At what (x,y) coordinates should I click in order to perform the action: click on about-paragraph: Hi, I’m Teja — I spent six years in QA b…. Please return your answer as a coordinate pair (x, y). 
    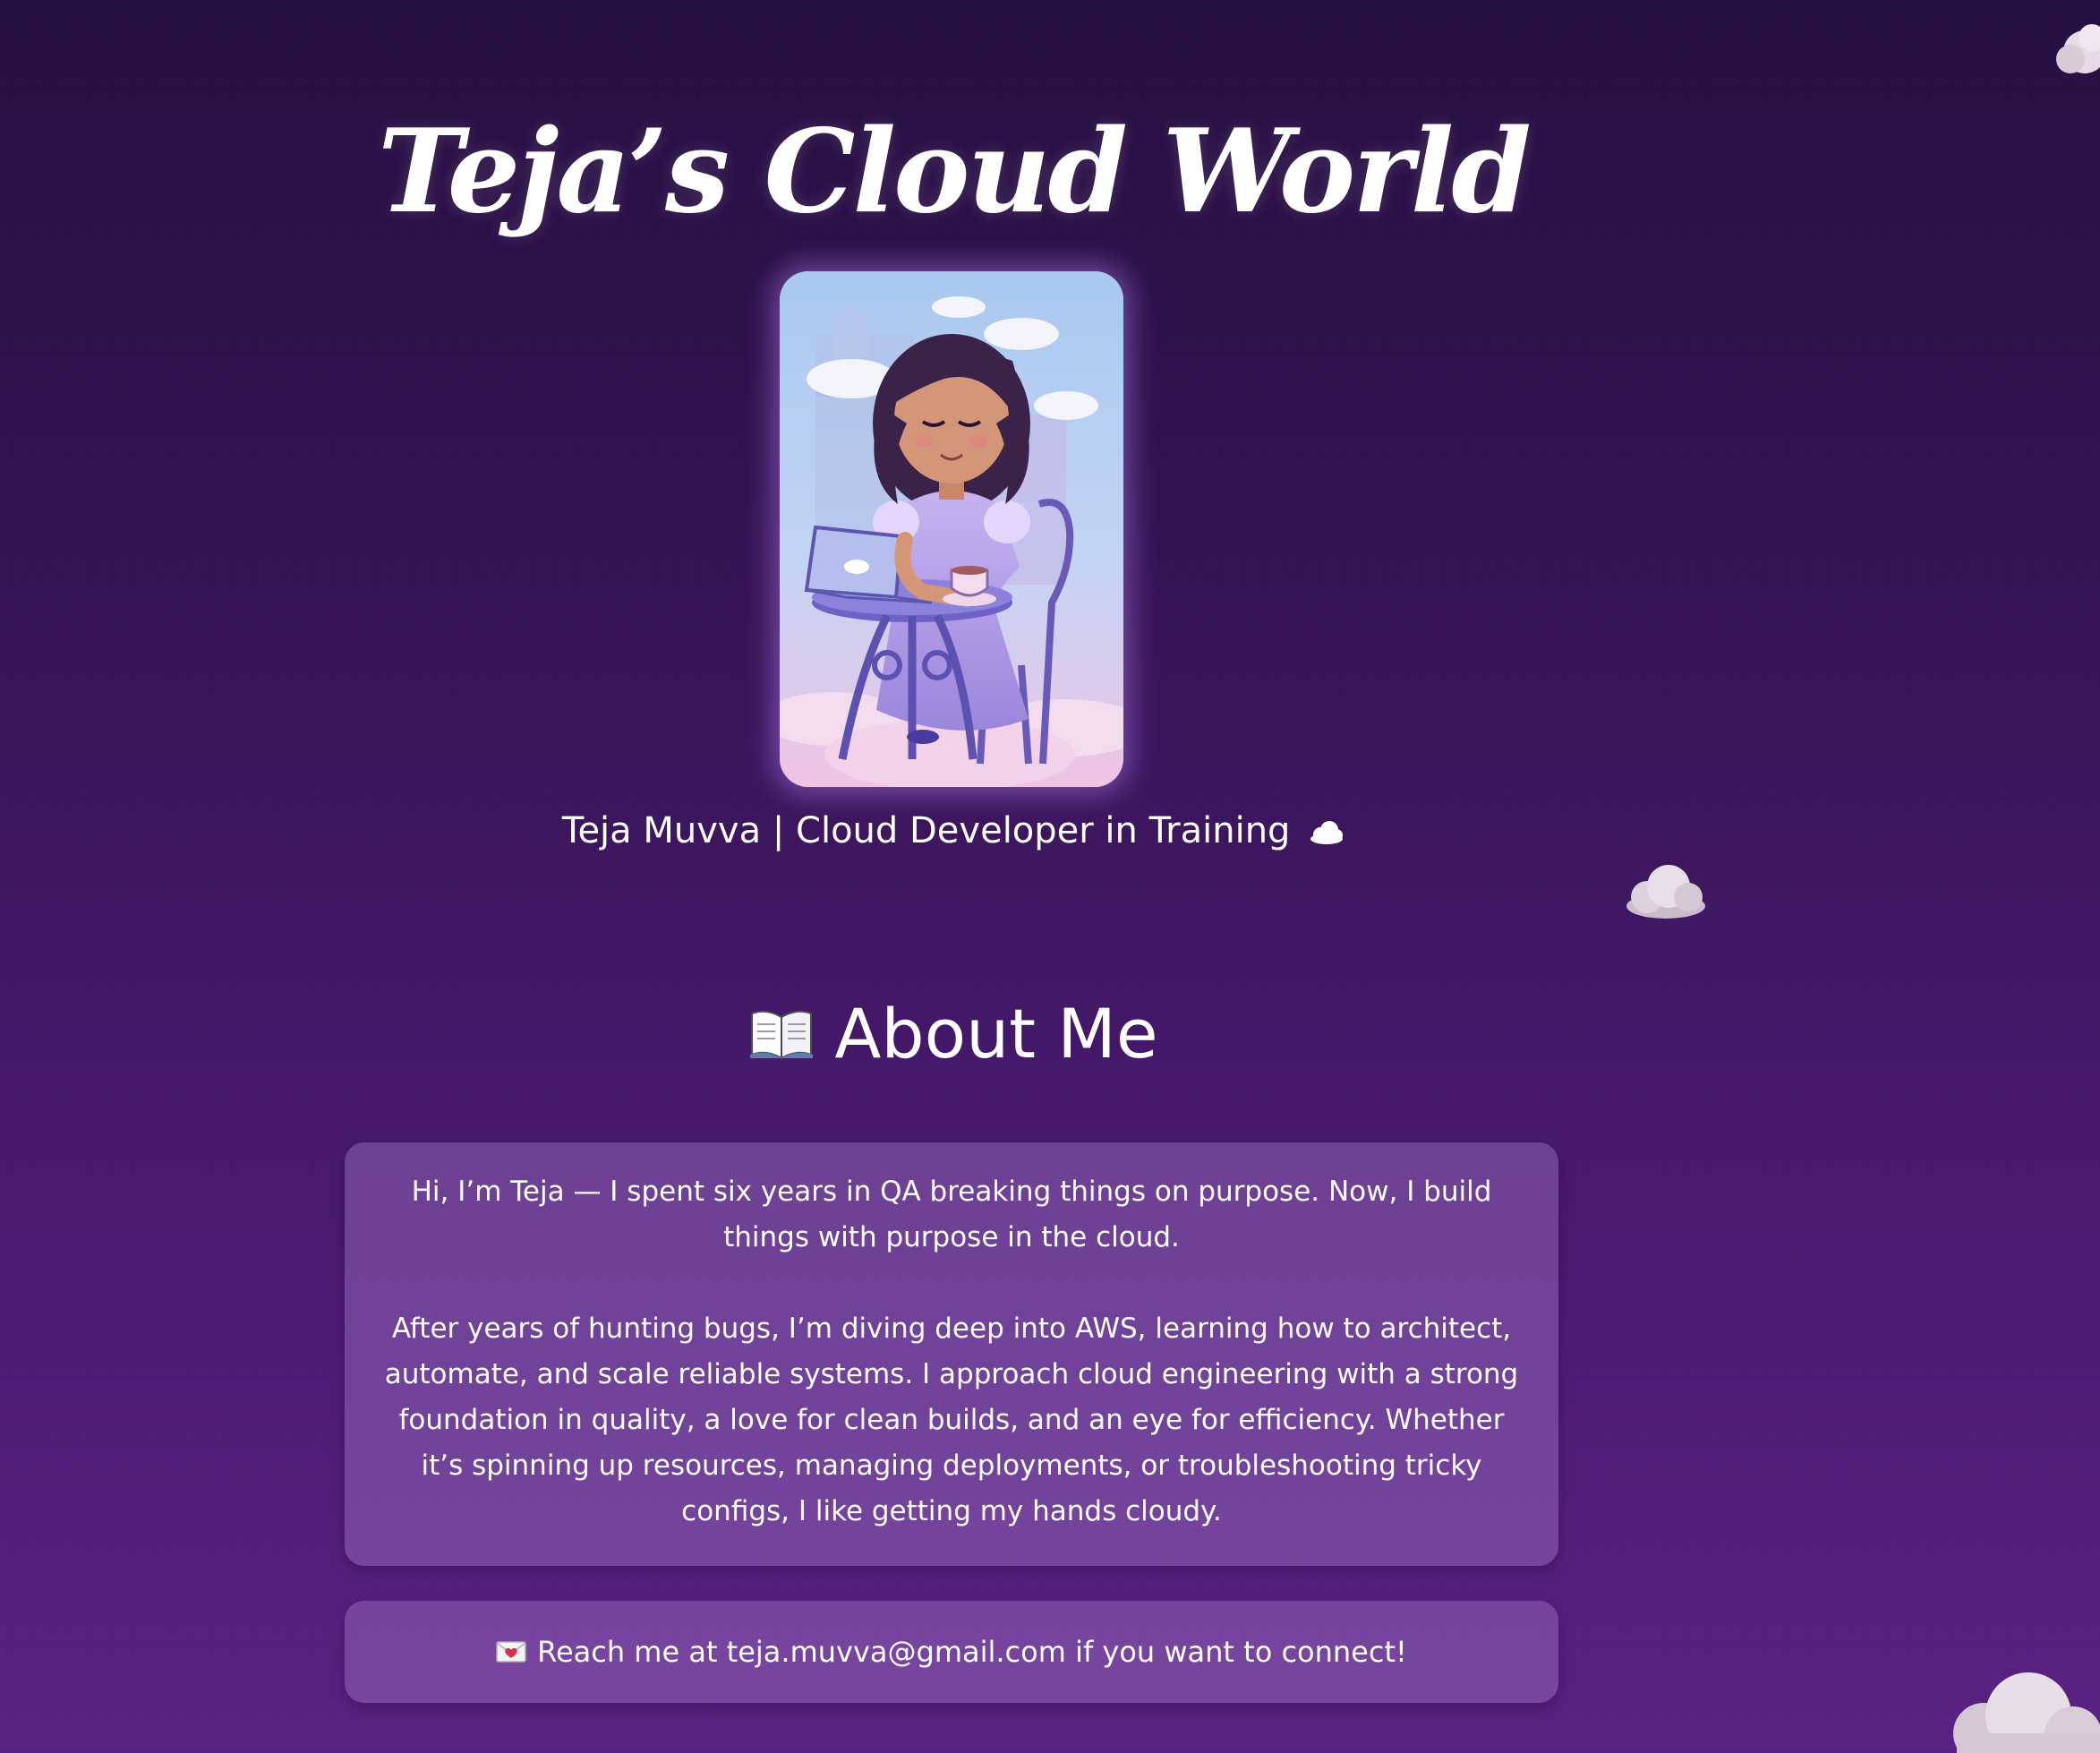
    Looking at the image, I should click on (951, 1214).